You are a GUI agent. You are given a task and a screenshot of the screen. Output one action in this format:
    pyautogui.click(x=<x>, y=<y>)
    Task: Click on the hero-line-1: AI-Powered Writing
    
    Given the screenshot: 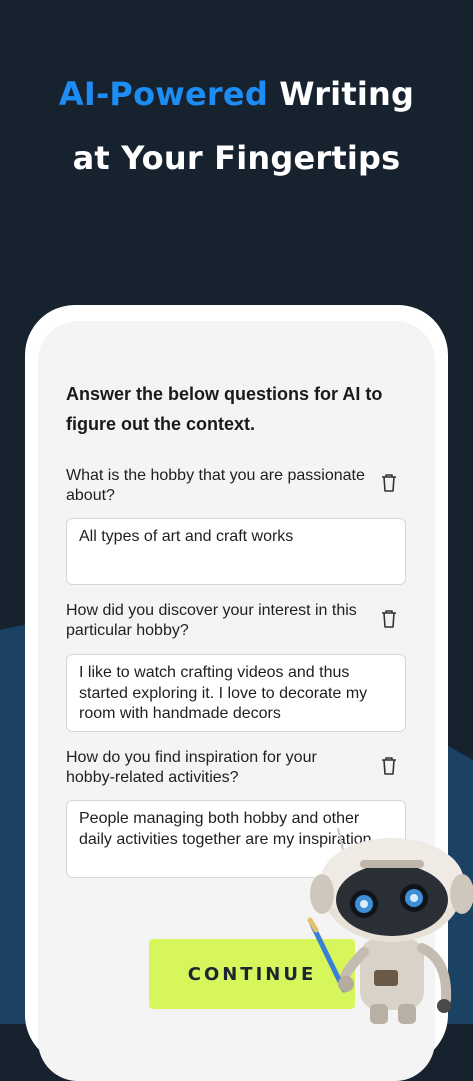 What is the action you would take?
    pyautogui.click(x=236, y=94)
    